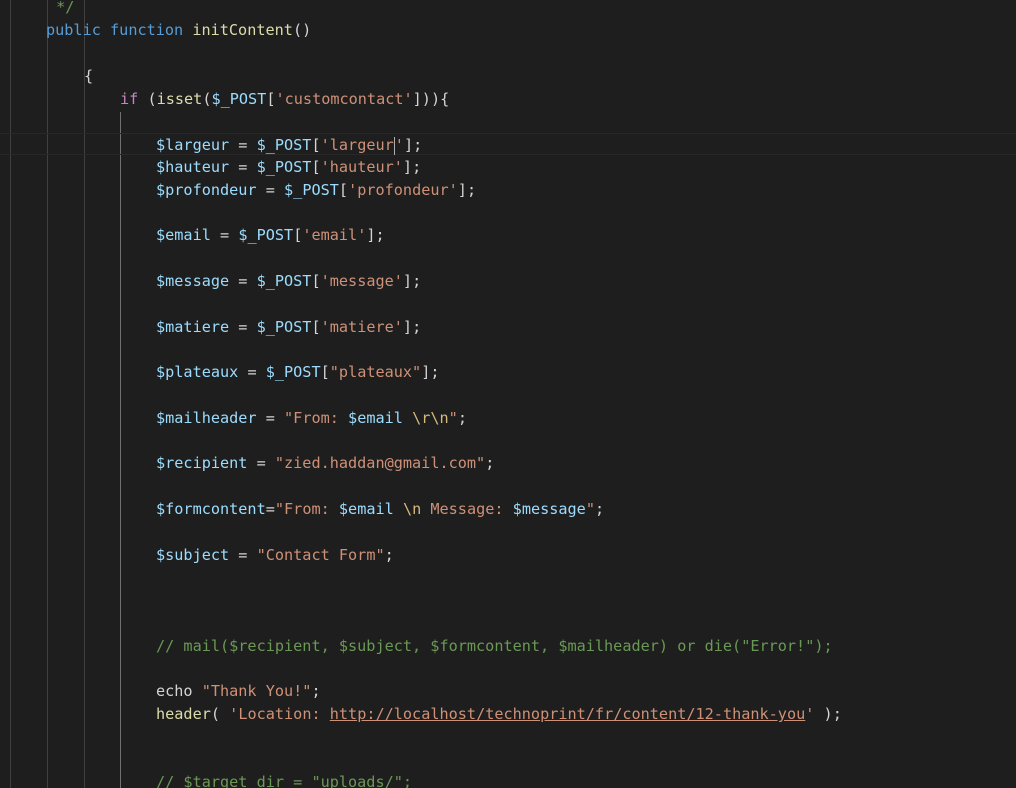  What do you see at coordinates (89, 76) in the screenshot?
I see `code-token: {` at bounding box center [89, 76].